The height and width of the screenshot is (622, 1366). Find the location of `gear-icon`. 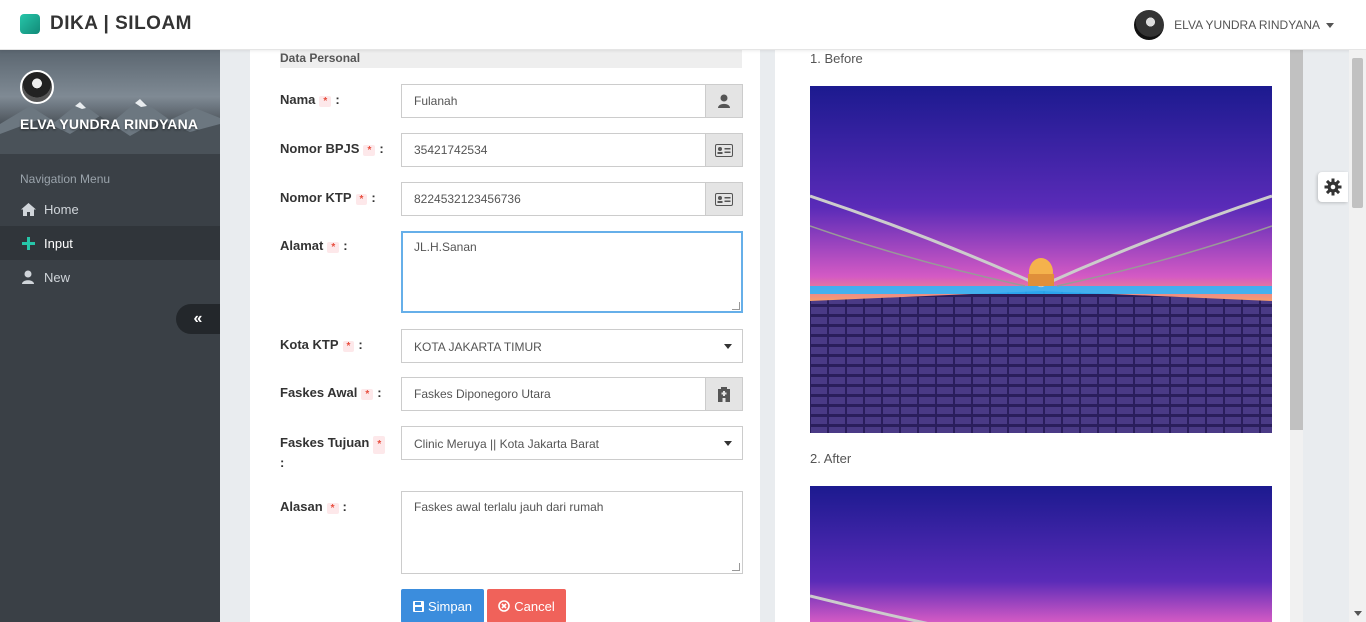

gear-icon is located at coordinates (1333, 187).